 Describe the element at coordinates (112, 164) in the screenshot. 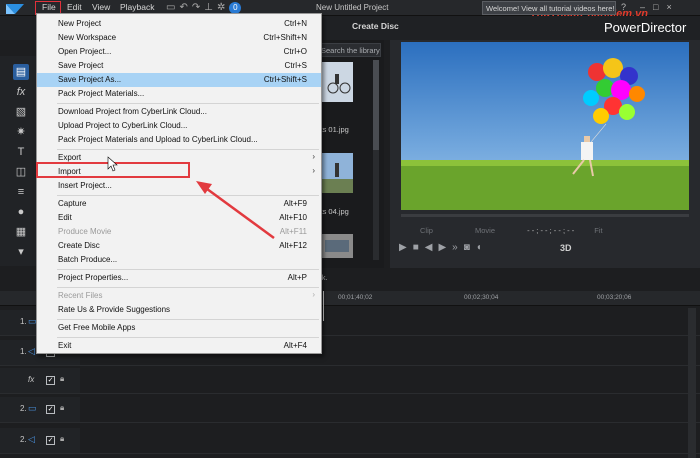

I see `mouse-cursor-icon` at that location.